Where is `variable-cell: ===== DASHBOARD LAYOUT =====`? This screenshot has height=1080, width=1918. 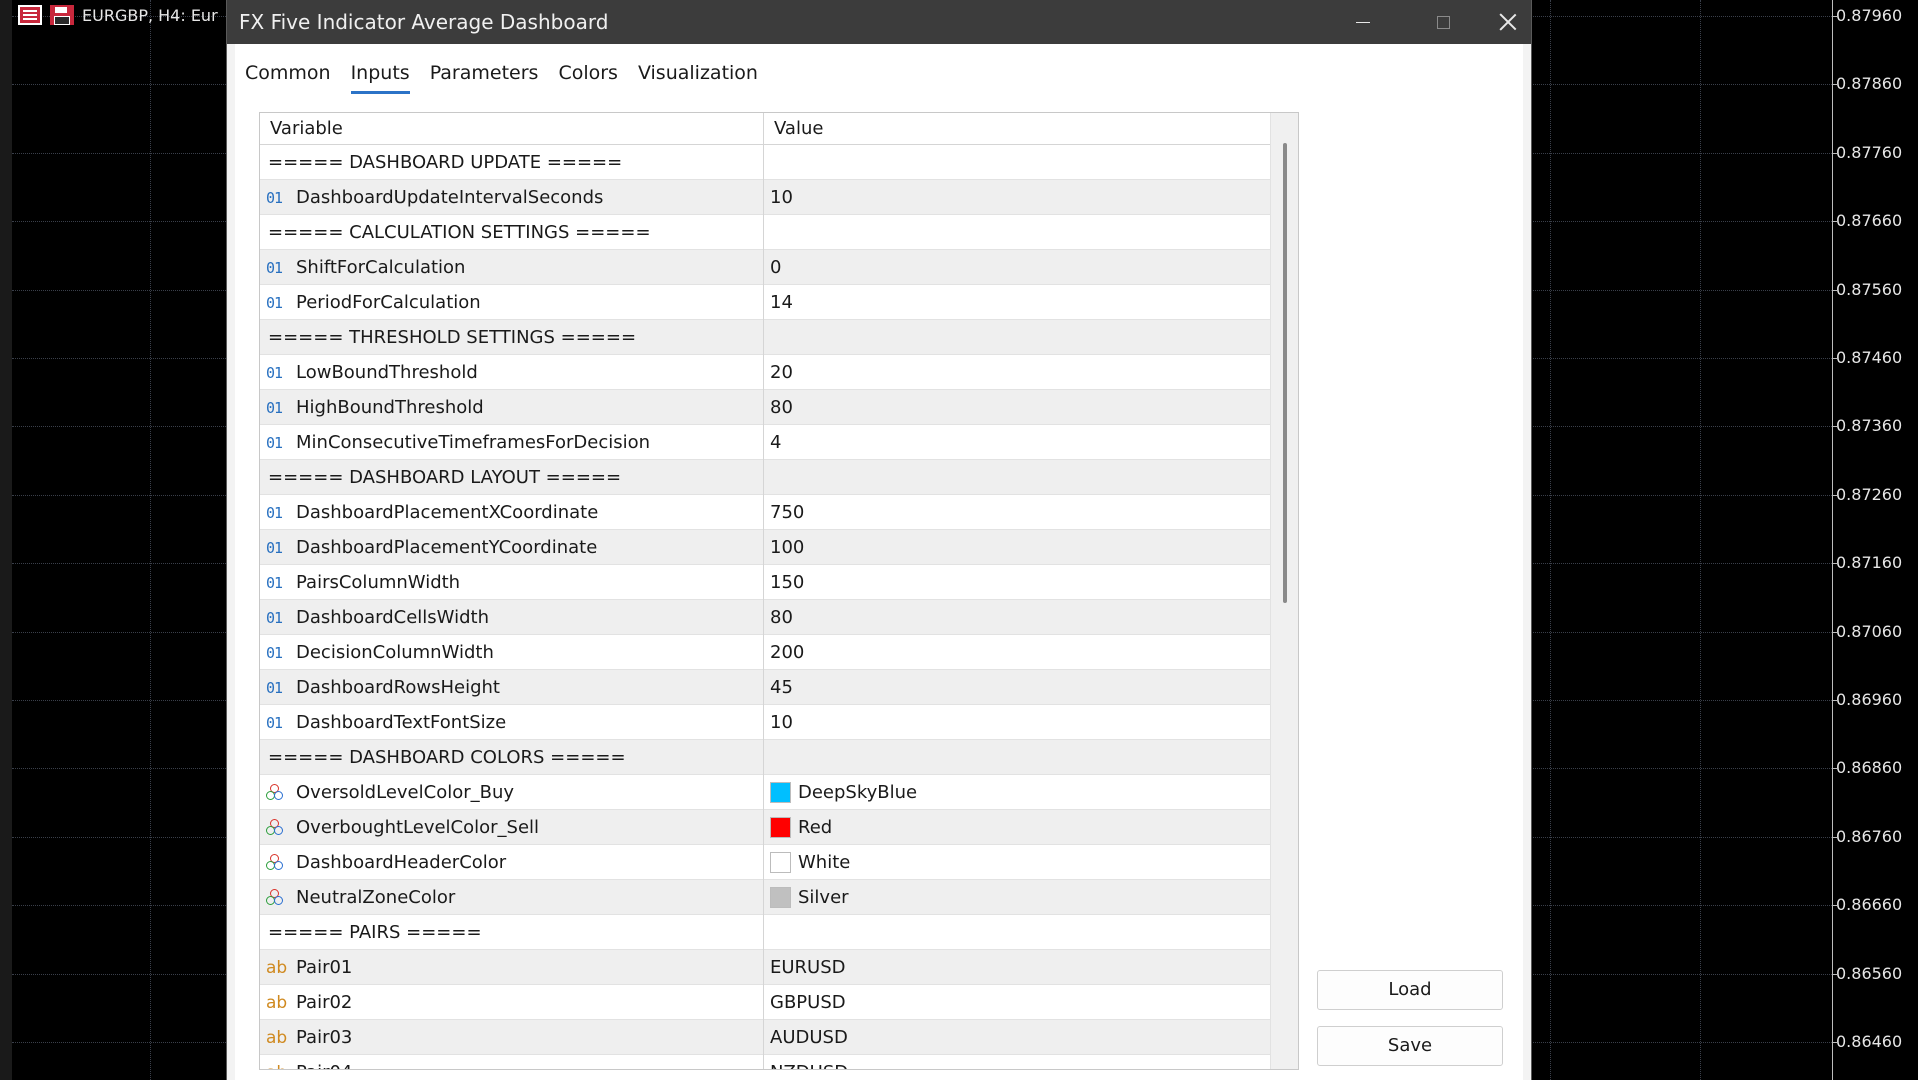 variable-cell: ===== DASHBOARD LAYOUT ===== is located at coordinates (512, 477).